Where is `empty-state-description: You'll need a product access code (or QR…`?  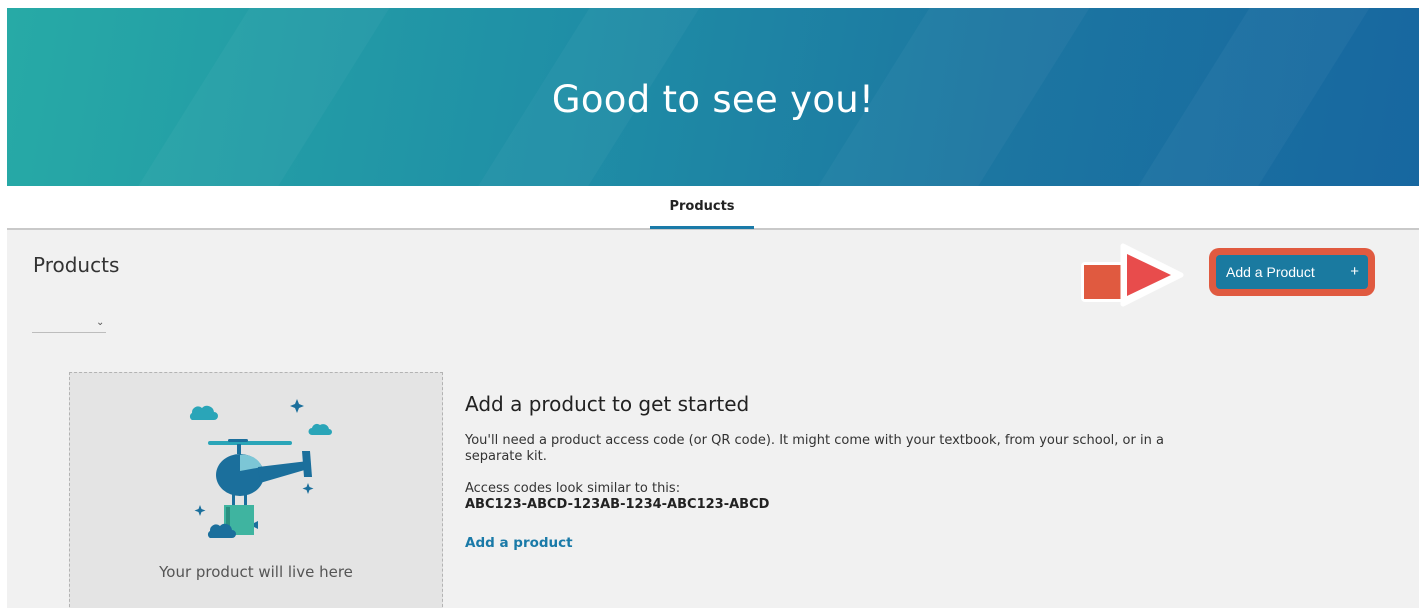 empty-state-description: You'll need a product access code (or QR… is located at coordinates (814, 448).